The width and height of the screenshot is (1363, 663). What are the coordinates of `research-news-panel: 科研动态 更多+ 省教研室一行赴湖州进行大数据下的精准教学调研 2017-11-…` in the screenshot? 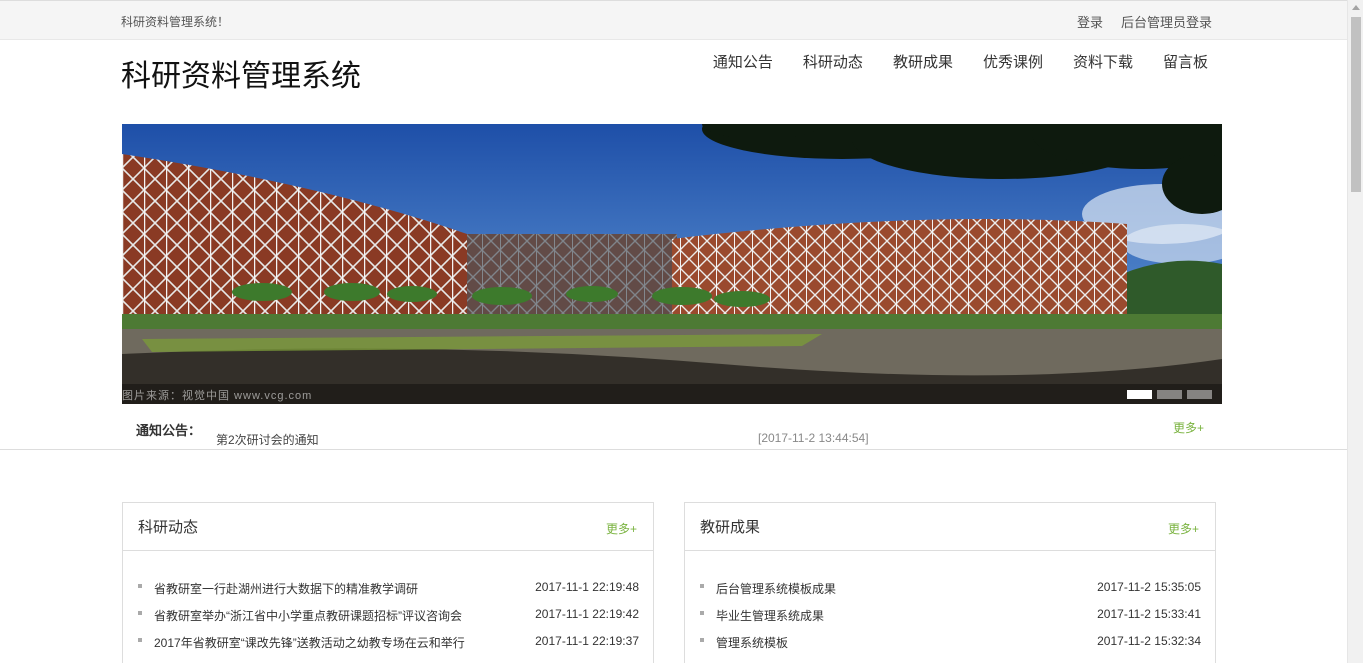 It's located at (388, 582).